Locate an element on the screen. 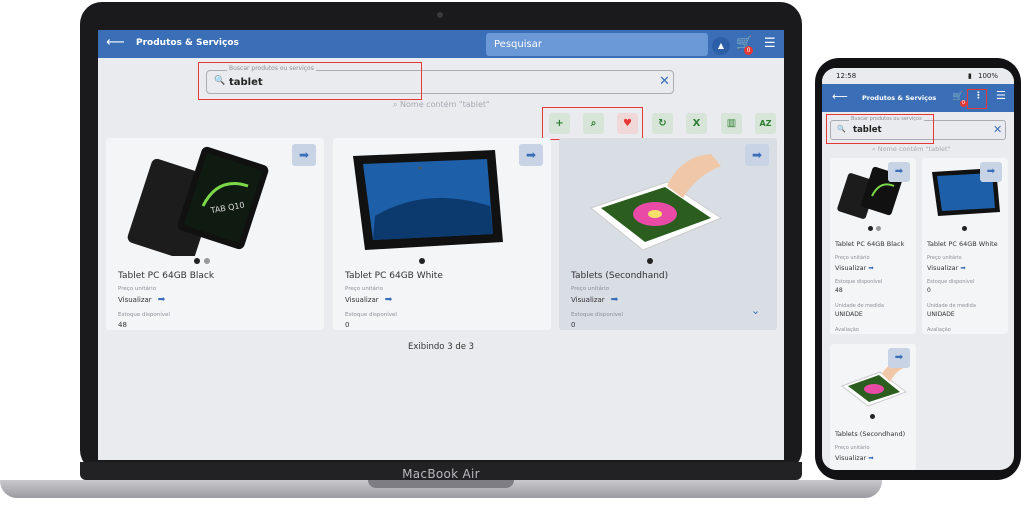 This screenshot has height=514, width=1024. laptop-brand: MacBook Air is located at coordinates (441, 474).